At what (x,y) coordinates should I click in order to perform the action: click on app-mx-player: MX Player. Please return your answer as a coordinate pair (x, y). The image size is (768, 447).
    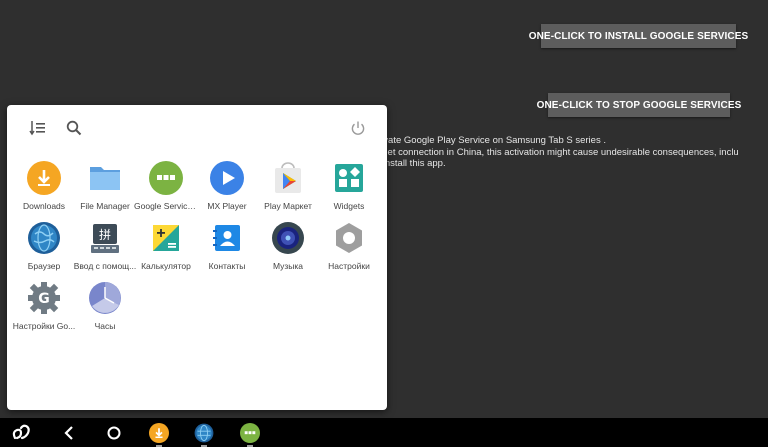
    Looking at the image, I should click on (227, 189).